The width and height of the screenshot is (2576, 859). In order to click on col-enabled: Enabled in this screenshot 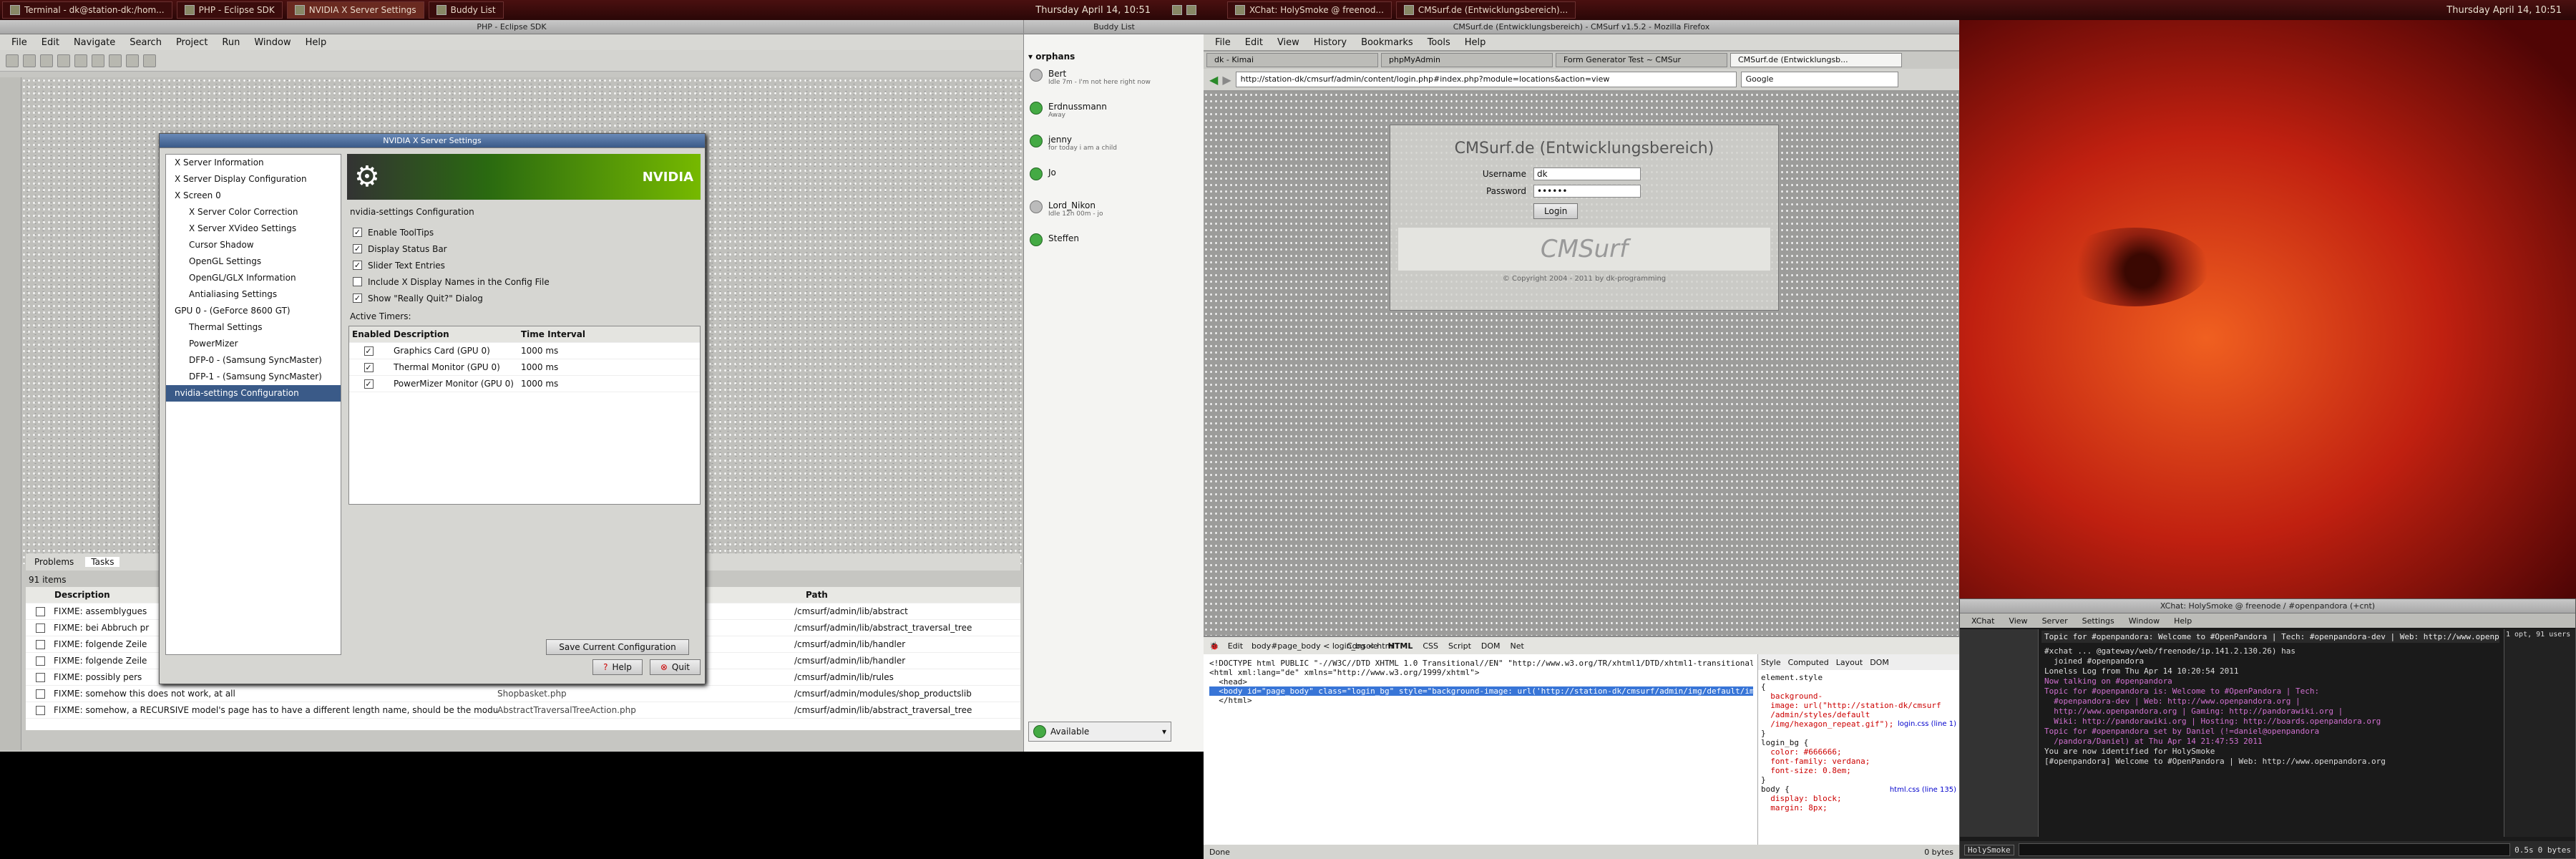, I will do `click(372, 334)`.